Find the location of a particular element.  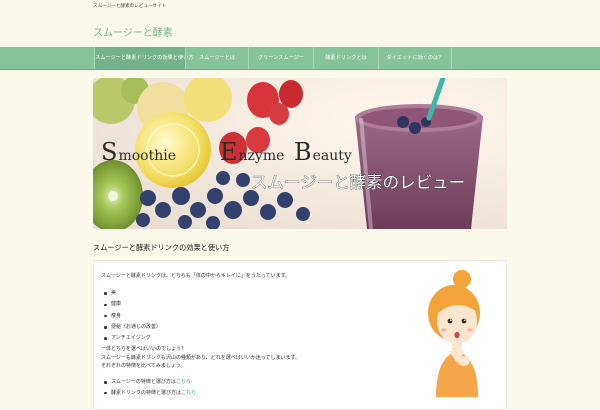

nav-item-what-is-smoothie: スムージーとは is located at coordinates (216, 58).